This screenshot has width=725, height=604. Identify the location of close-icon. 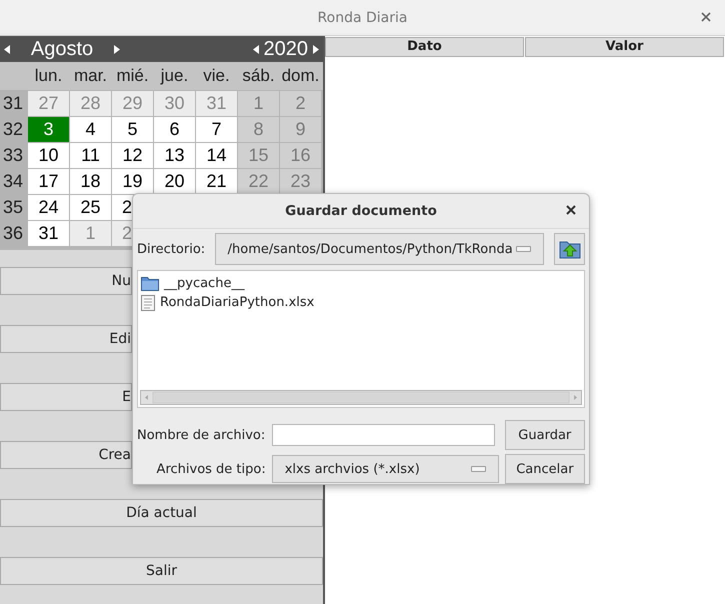
(706, 17).